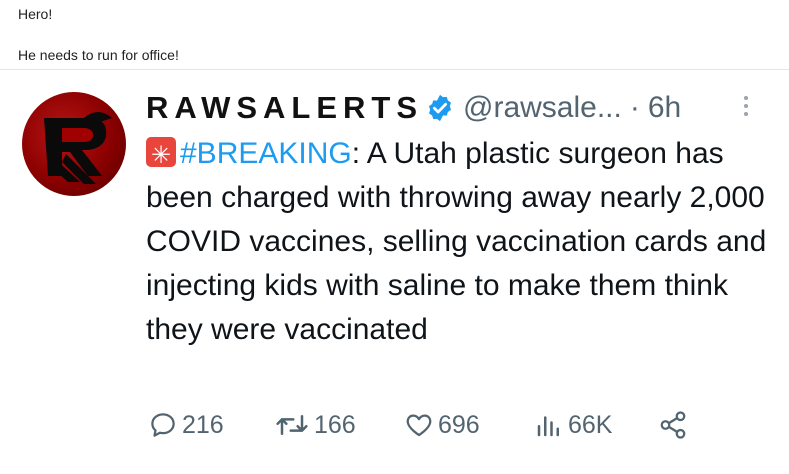  I want to click on share-icon, so click(673, 425).